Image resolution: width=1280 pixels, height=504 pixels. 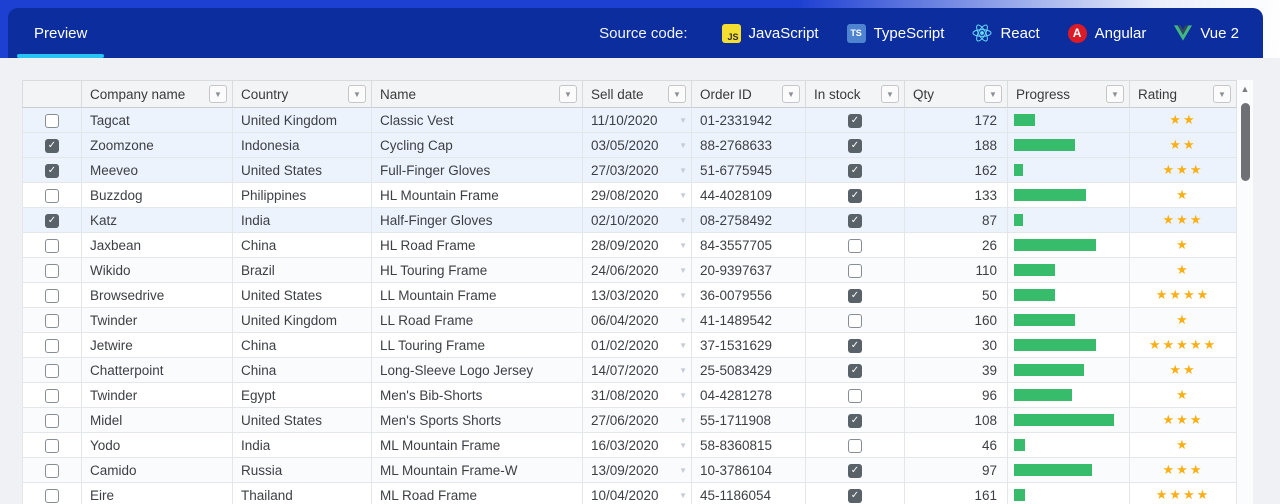 I want to click on qty-cell: 50, so click(x=956, y=295).